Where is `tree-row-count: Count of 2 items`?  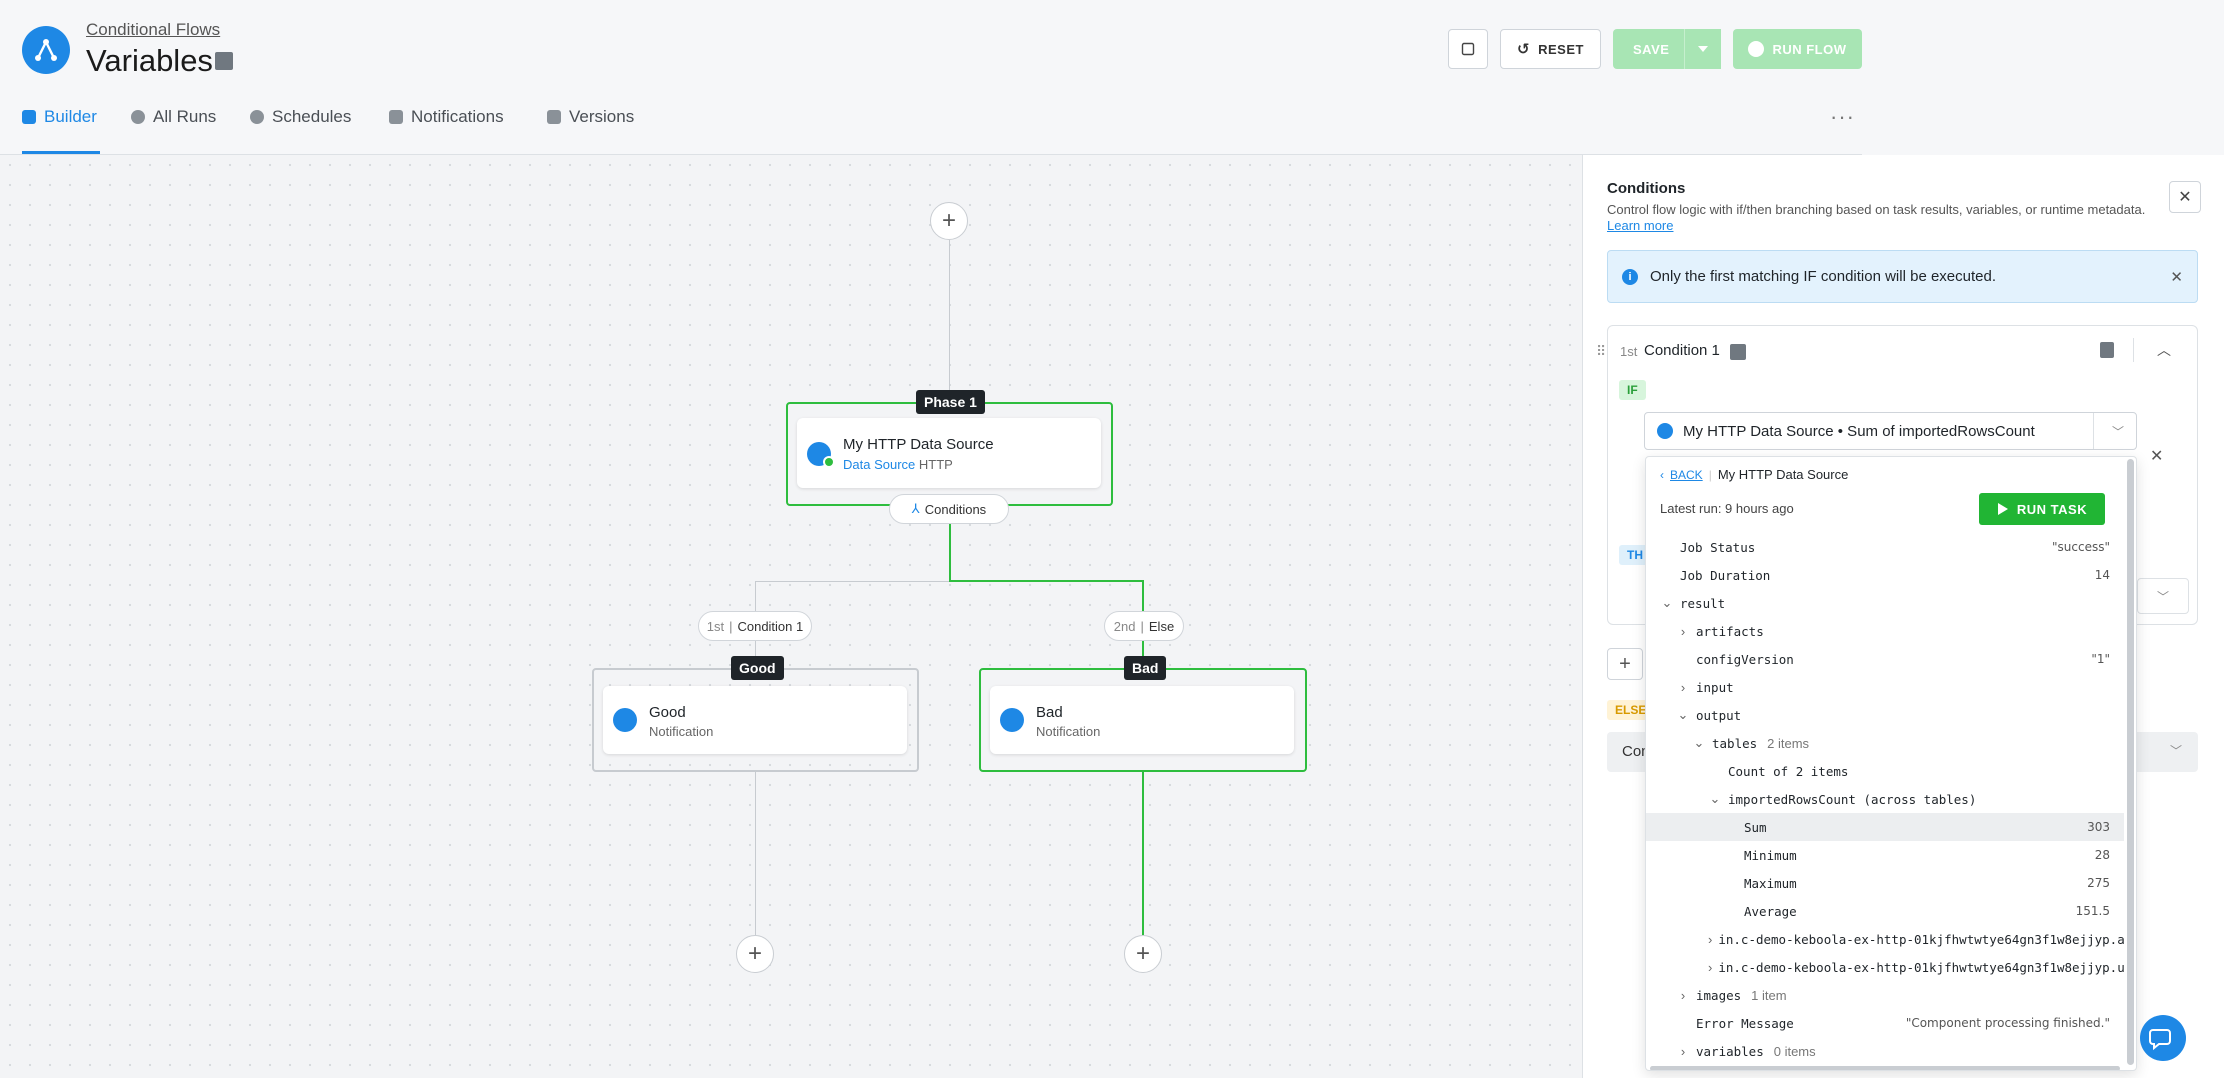
tree-row-count: Count of 2 items is located at coordinates (1885, 771).